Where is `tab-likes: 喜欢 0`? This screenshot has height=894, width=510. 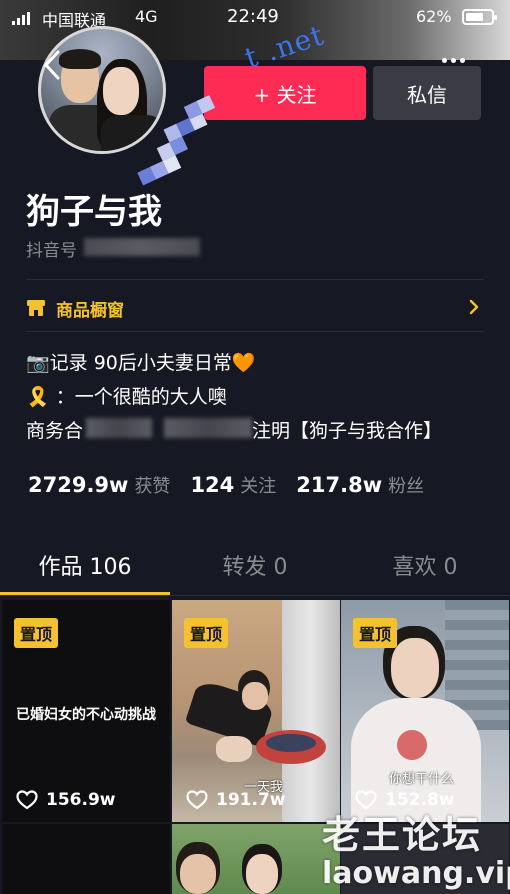 tab-likes: 喜欢 0 is located at coordinates (425, 571).